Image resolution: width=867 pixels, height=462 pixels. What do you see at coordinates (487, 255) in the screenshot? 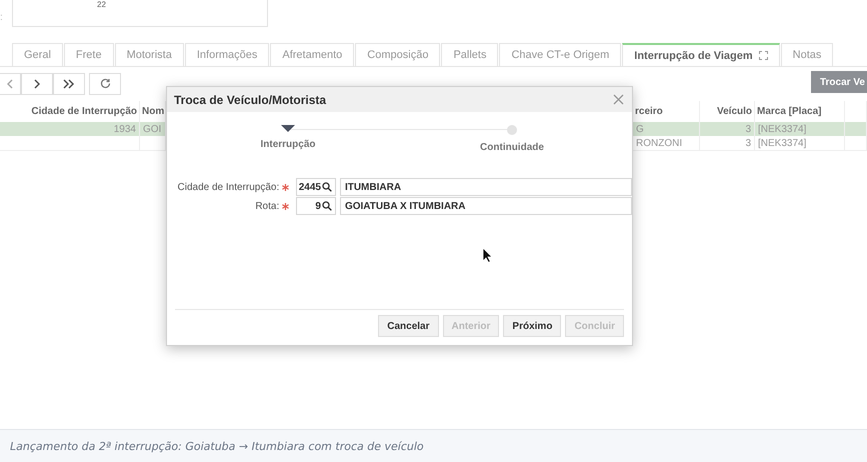
I see `cursor-icon` at bounding box center [487, 255].